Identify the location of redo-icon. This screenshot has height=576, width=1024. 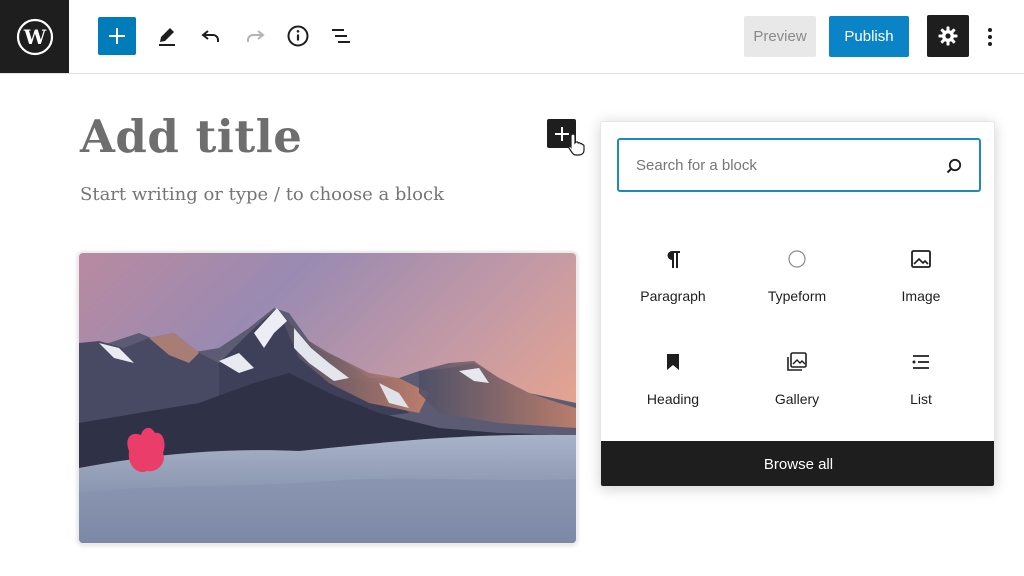
(256, 36).